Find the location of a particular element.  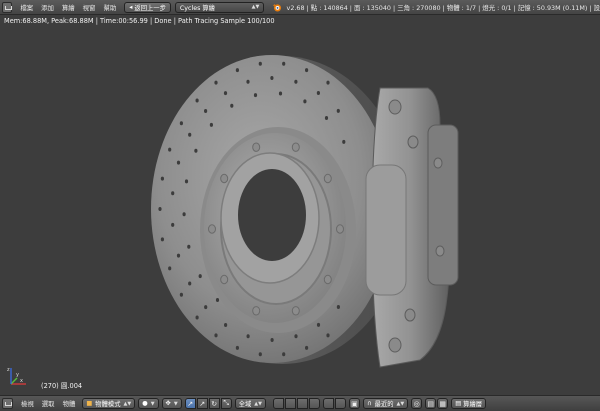

arrow-icon: ↗ is located at coordinates (202, 403).